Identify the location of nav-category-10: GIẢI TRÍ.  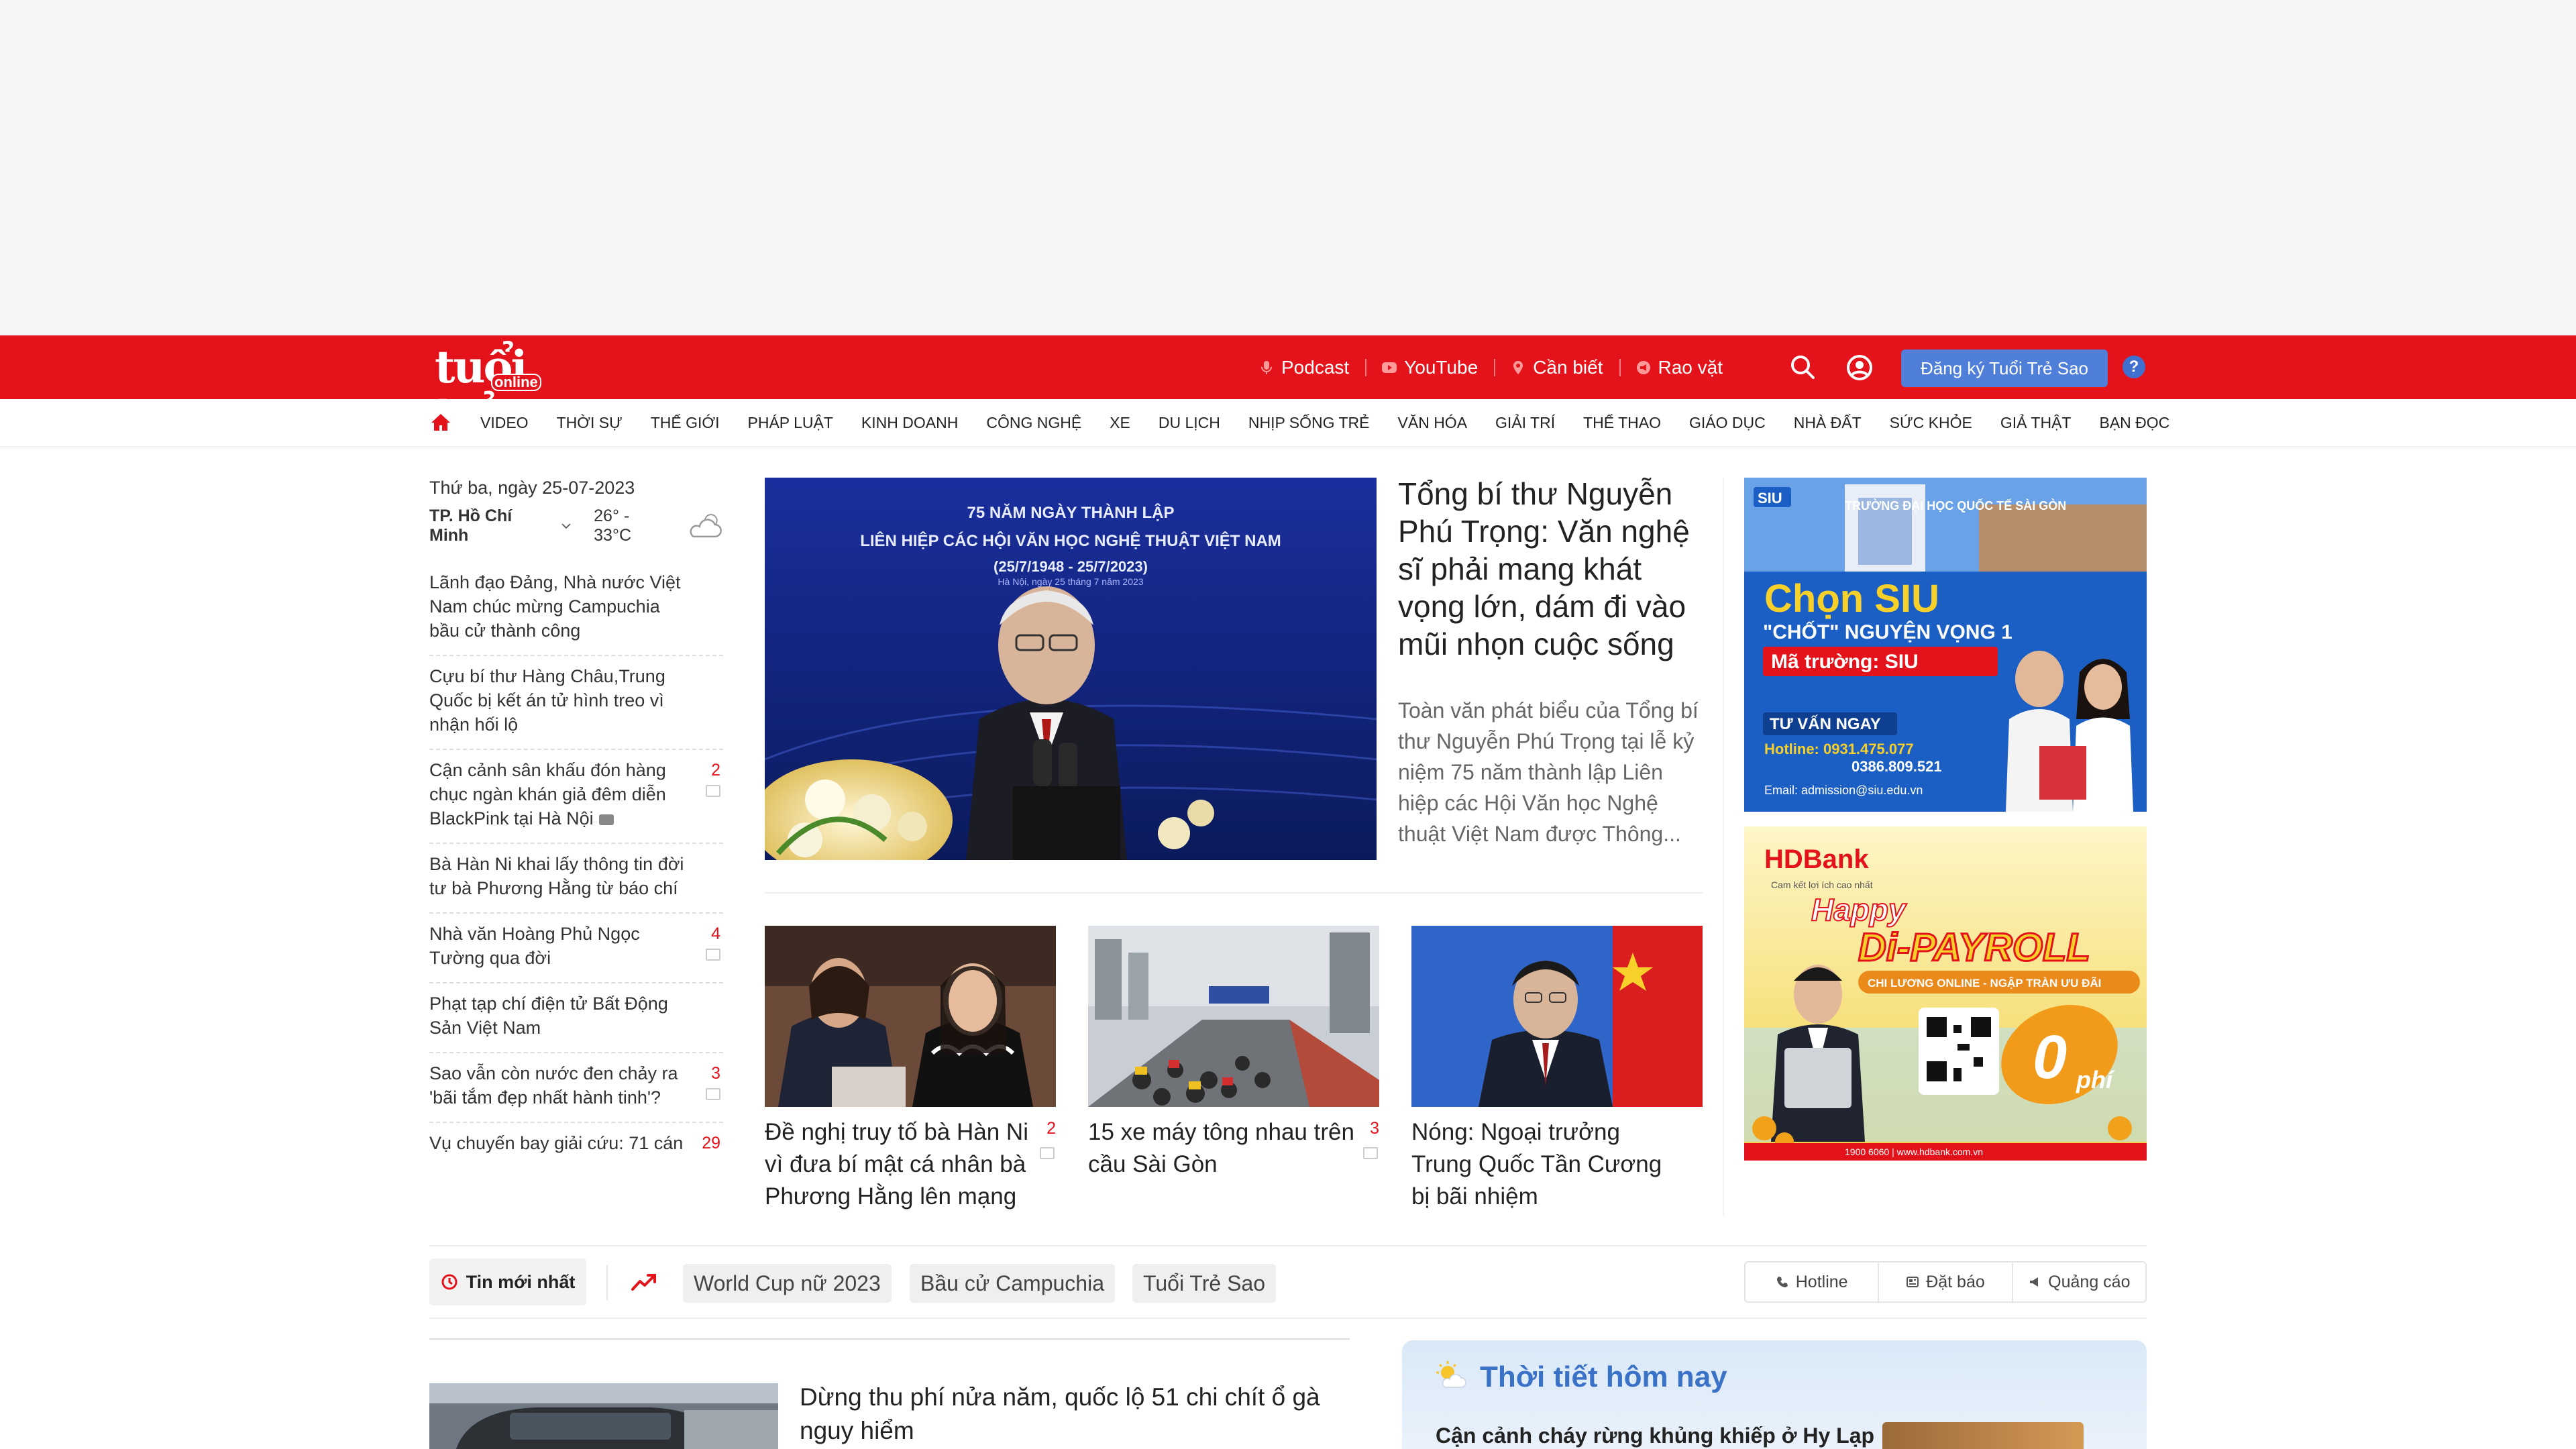
(1525, 423).